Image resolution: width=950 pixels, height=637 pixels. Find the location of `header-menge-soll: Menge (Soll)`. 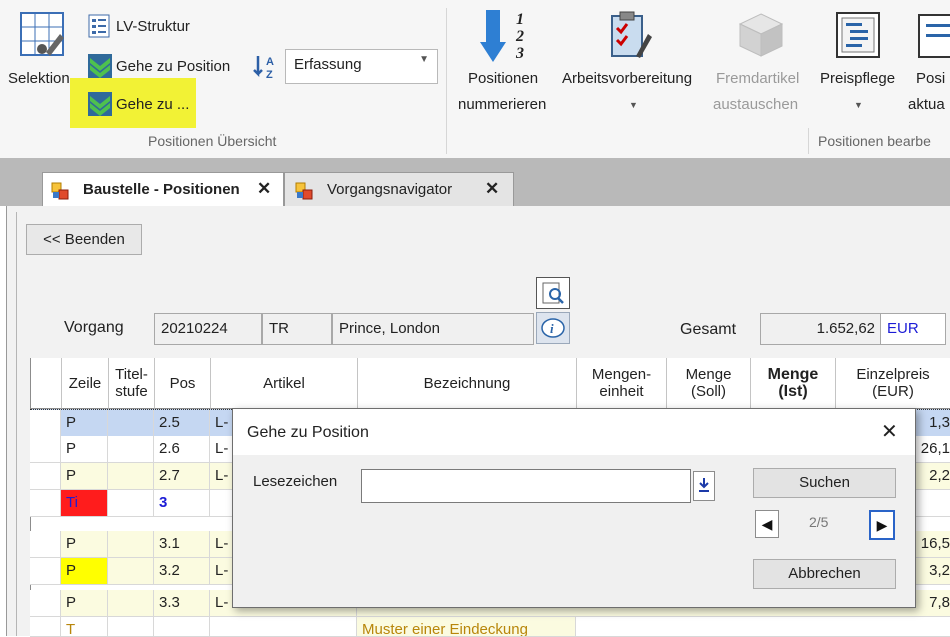

header-menge-soll: Menge (Soll) is located at coordinates (709, 383).